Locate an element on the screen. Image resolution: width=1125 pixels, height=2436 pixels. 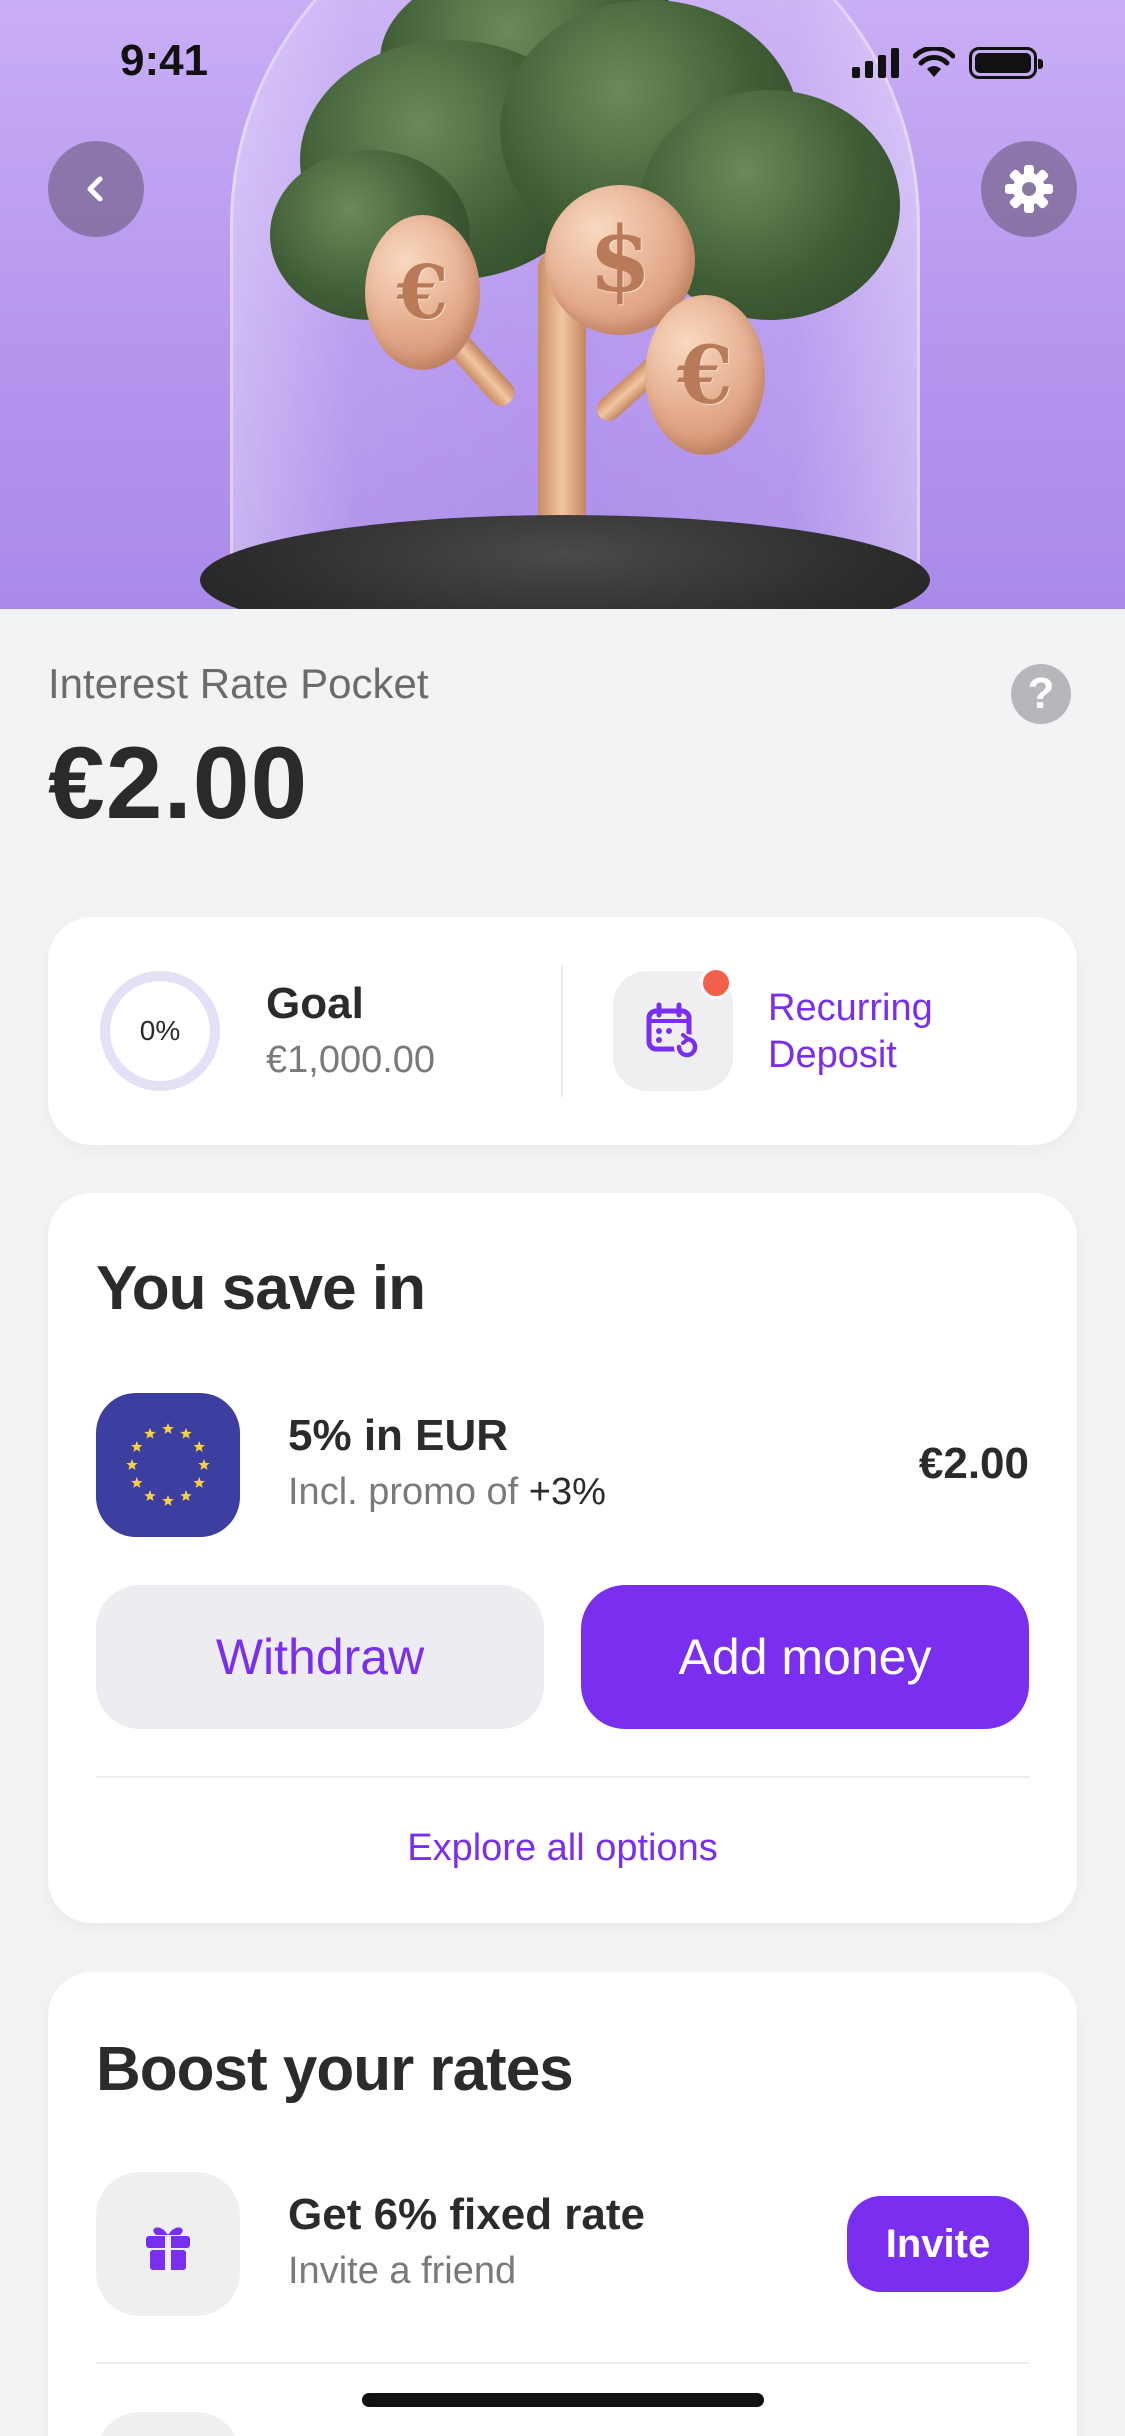
goal-card: 0% Goal €1,000.00 Recurring Deposit is located at coordinates (562, 1031).